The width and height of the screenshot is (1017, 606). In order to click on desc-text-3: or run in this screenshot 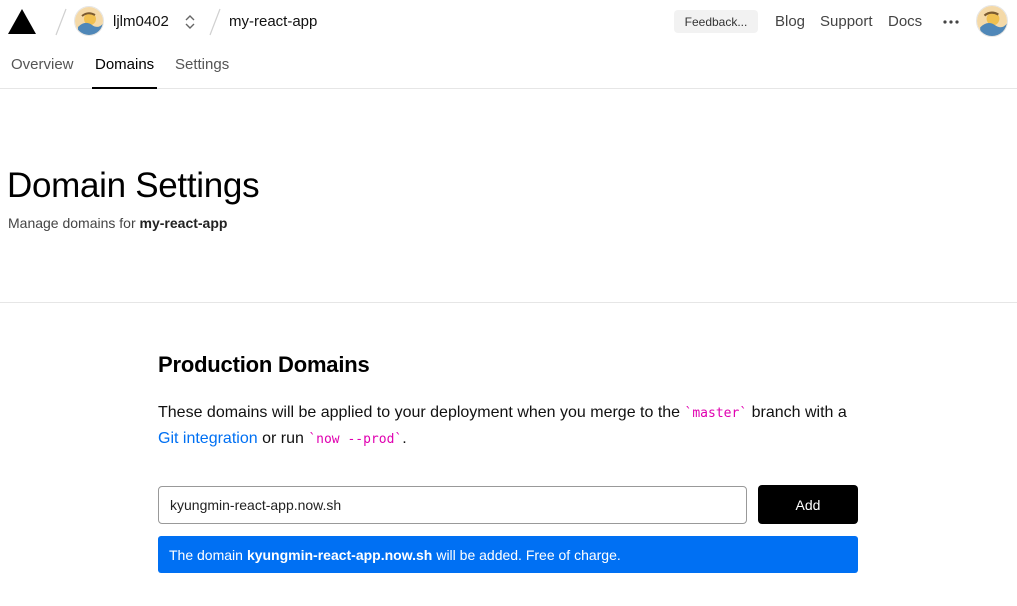, I will do `click(283, 438)`.